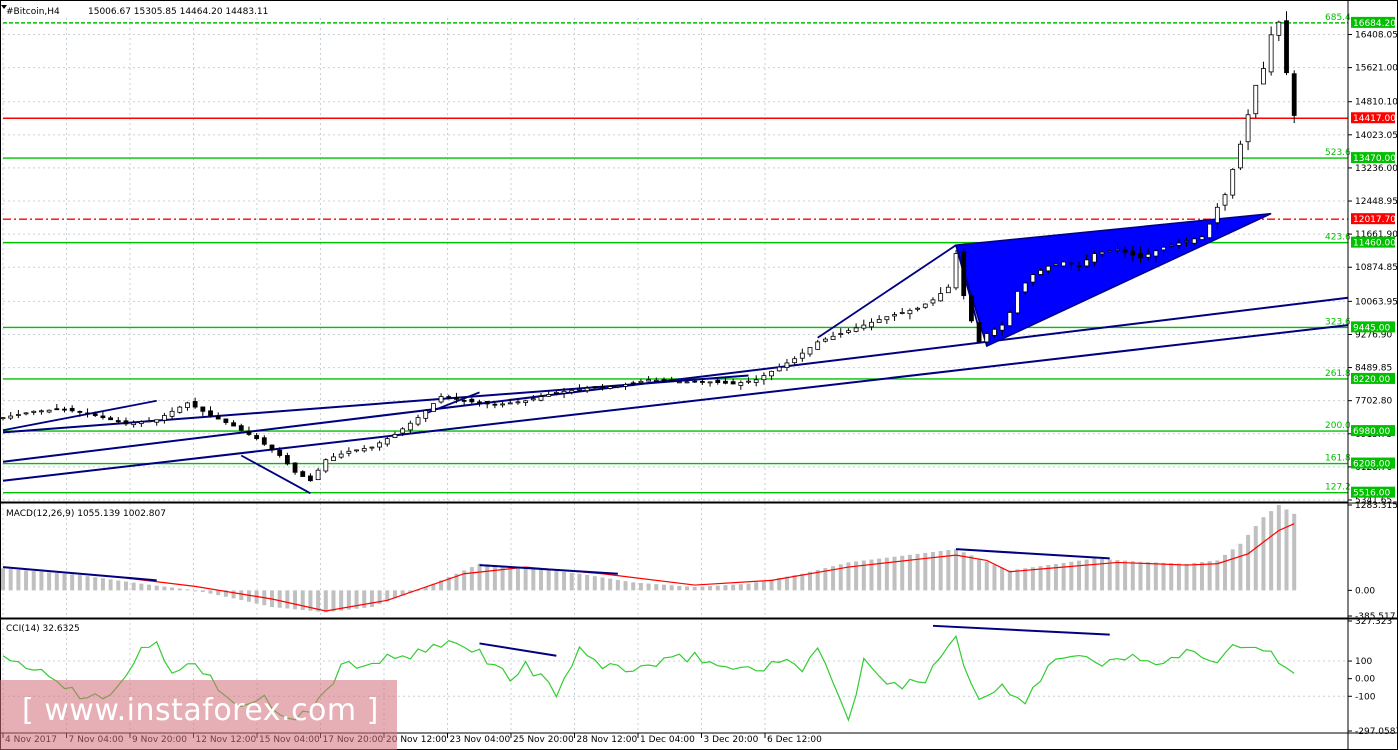  What do you see at coordinates (607, 740) in the screenshot?
I see `x-tick-label: 28 Nov 12:00` at bounding box center [607, 740].